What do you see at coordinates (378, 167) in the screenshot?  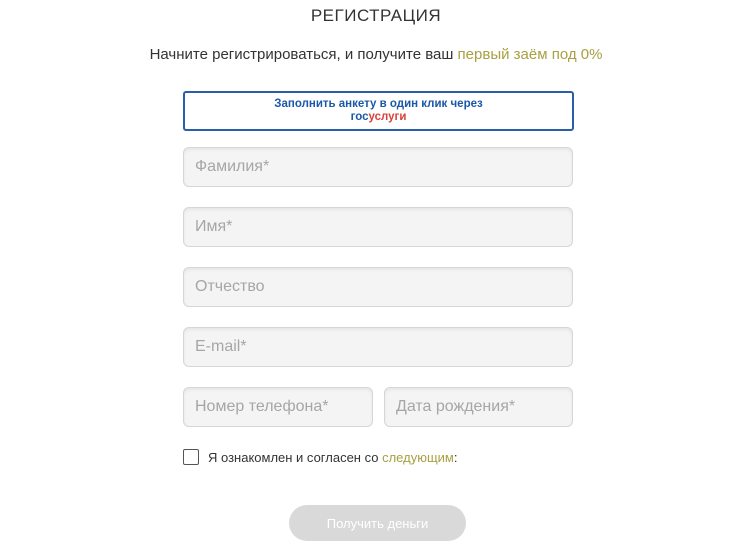 I see `last-name-input` at bounding box center [378, 167].